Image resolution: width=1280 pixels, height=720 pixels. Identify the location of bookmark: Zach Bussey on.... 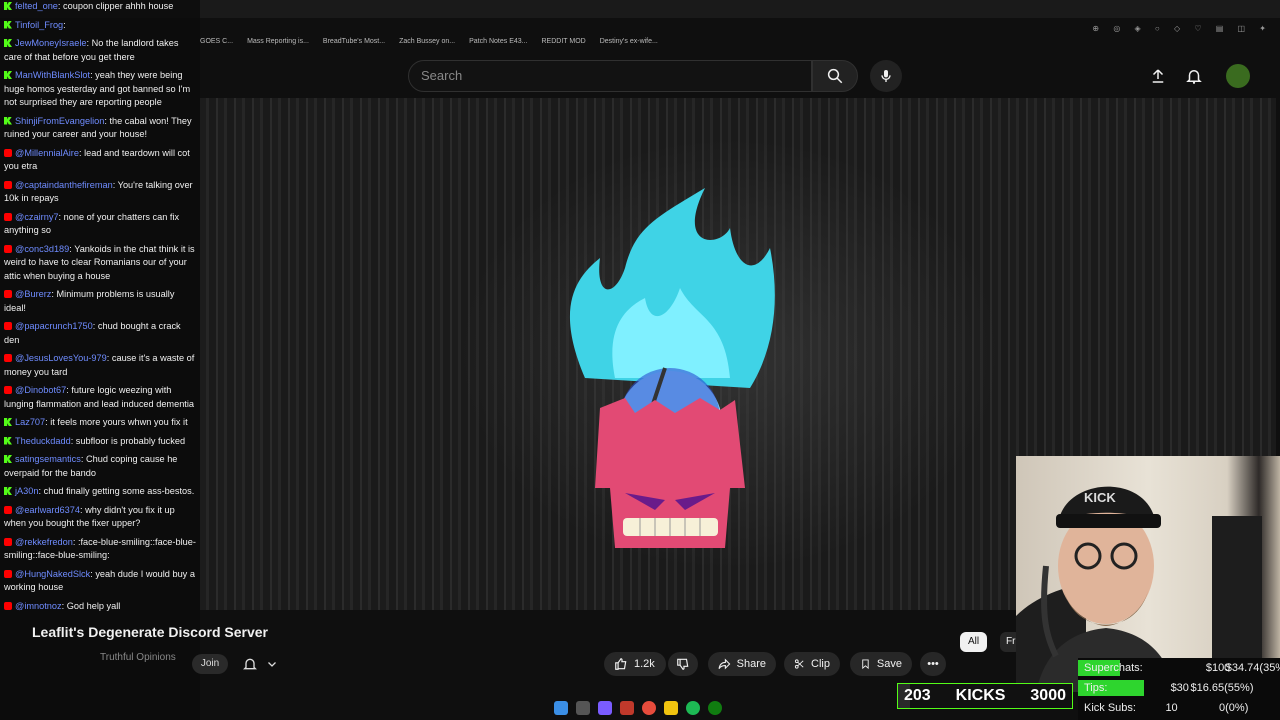
(427, 45).